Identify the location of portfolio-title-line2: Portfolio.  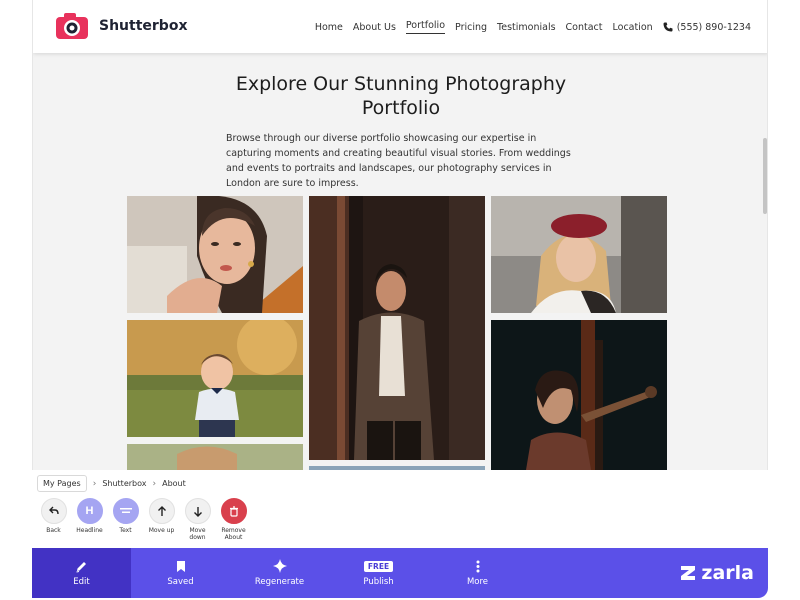
(401, 108).